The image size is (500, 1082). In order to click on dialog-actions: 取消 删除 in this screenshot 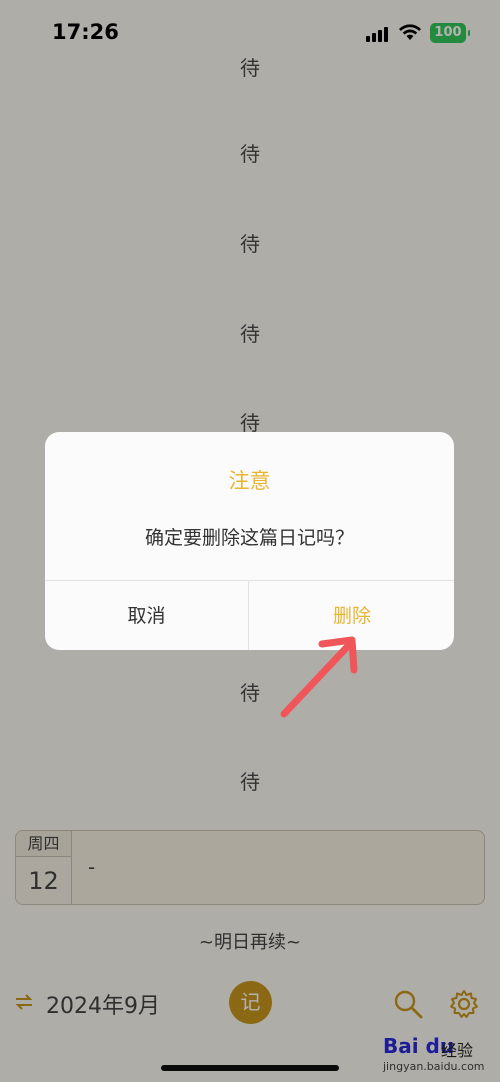, I will do `click(249, 615)`.